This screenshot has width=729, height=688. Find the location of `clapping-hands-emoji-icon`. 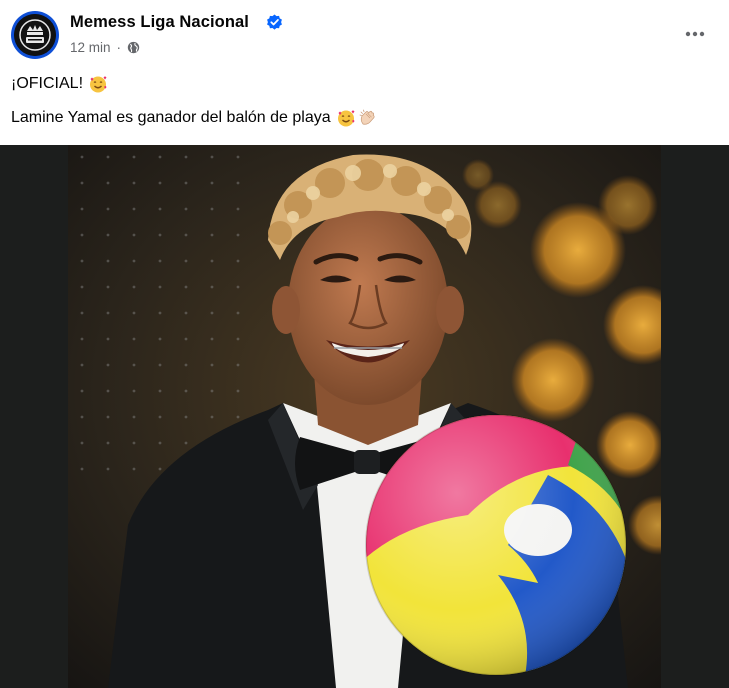

clapping-hands-emoji-icon is located at coordinates (368, 118).